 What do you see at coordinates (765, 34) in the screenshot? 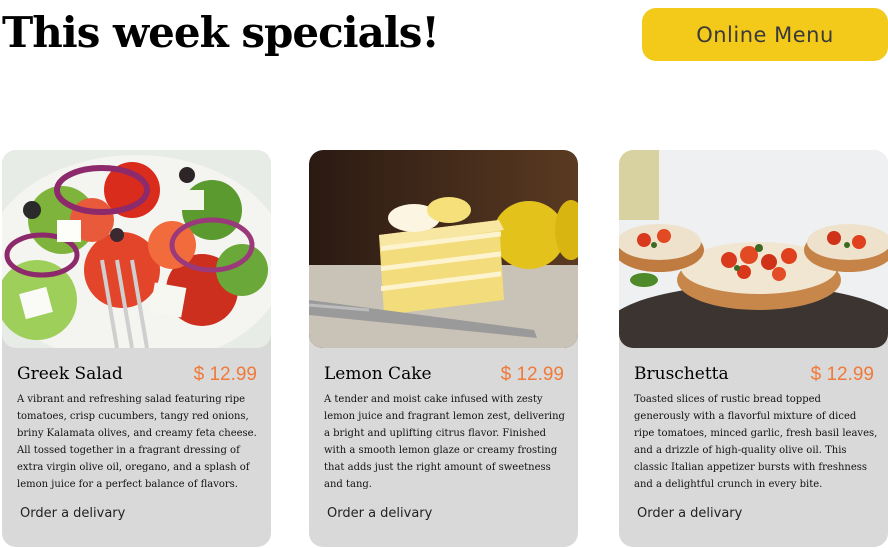
I see `online-menu-button: Online Menu` at bounding box center [765, 34].